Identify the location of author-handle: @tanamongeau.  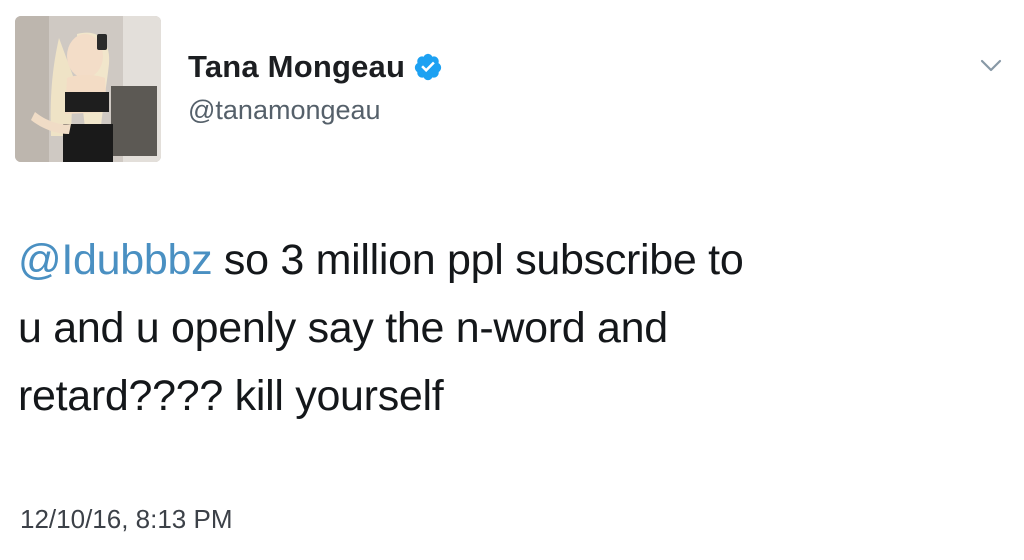
(284, 110).